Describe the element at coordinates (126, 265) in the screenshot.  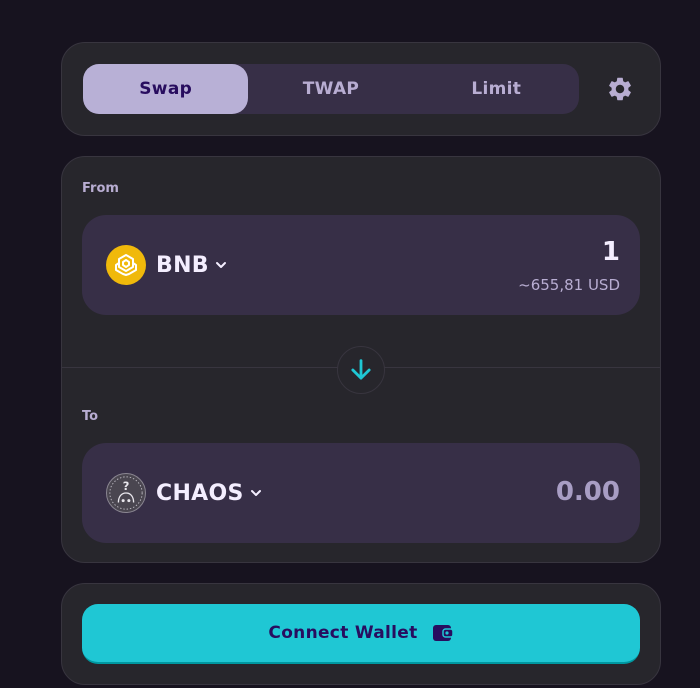
I see `bnb-logo-icon` at that location.